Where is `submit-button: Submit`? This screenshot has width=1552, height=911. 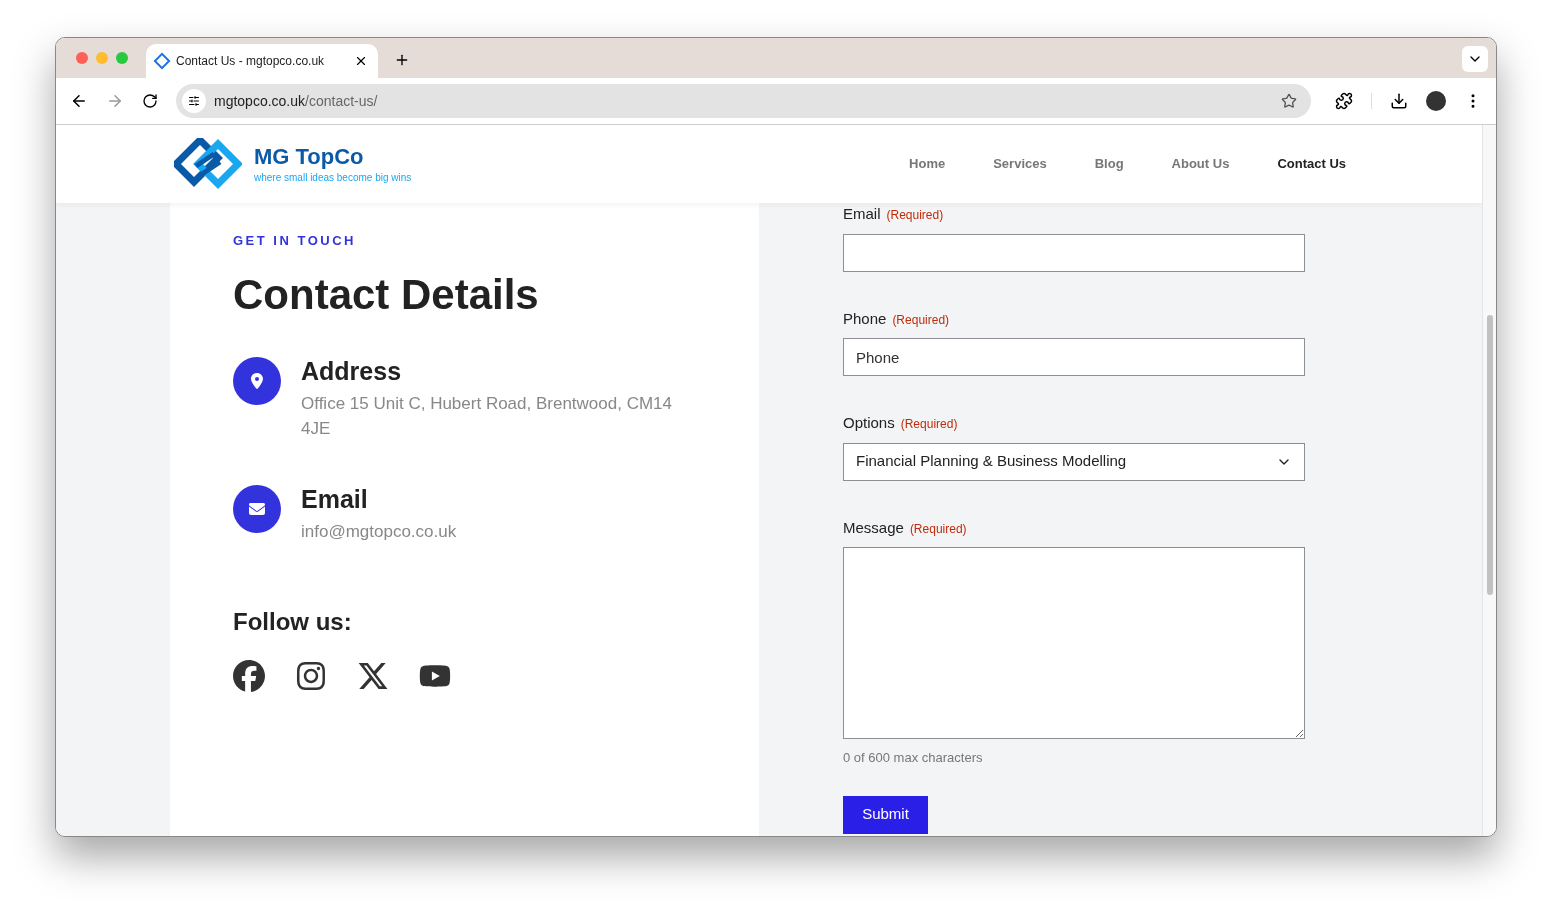 submit-button: Submit is located at coordinates (885, 814).